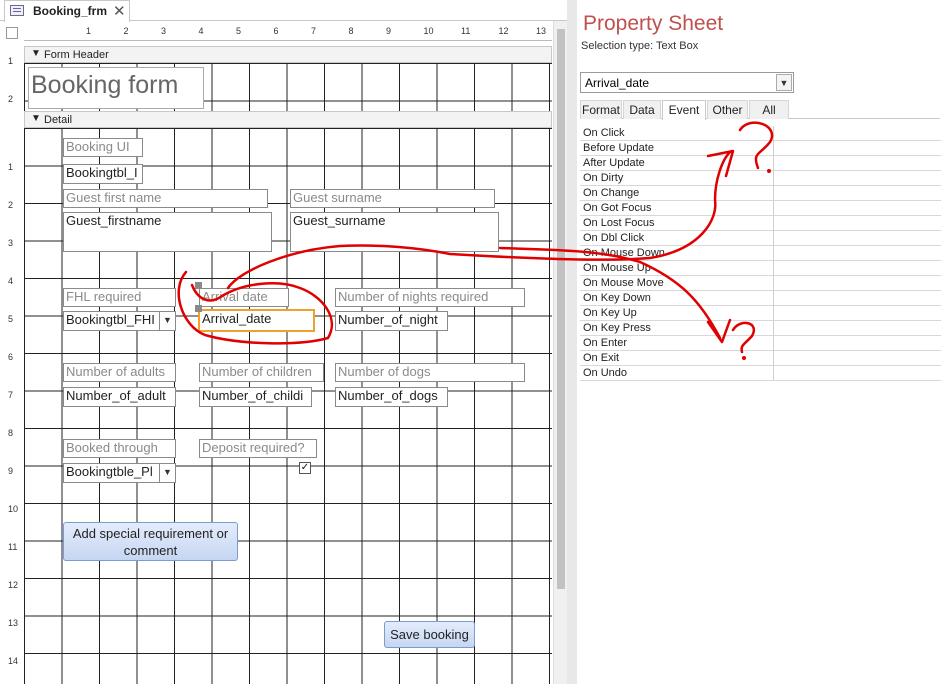  I want to click on tab-event: Event, so click(684, 110).